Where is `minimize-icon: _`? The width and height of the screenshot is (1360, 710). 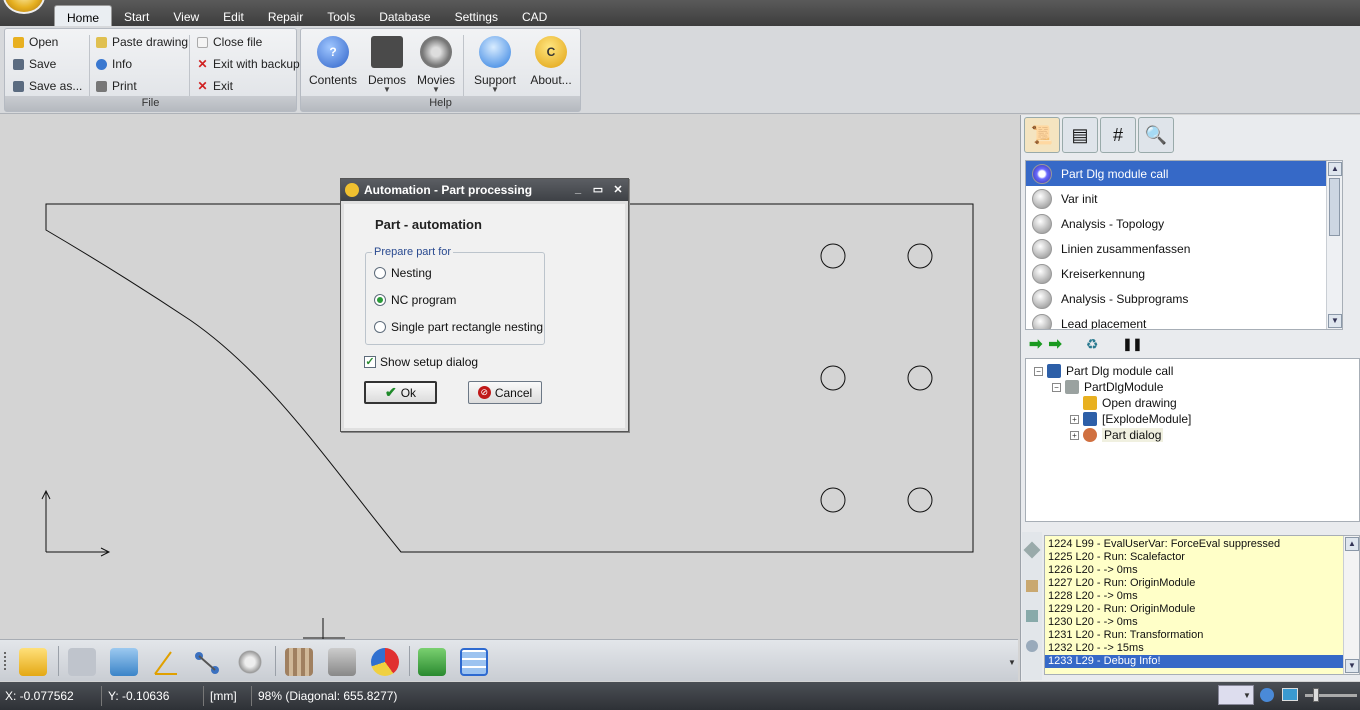 minimize-icon: _ is located at coordinates (578, 189).